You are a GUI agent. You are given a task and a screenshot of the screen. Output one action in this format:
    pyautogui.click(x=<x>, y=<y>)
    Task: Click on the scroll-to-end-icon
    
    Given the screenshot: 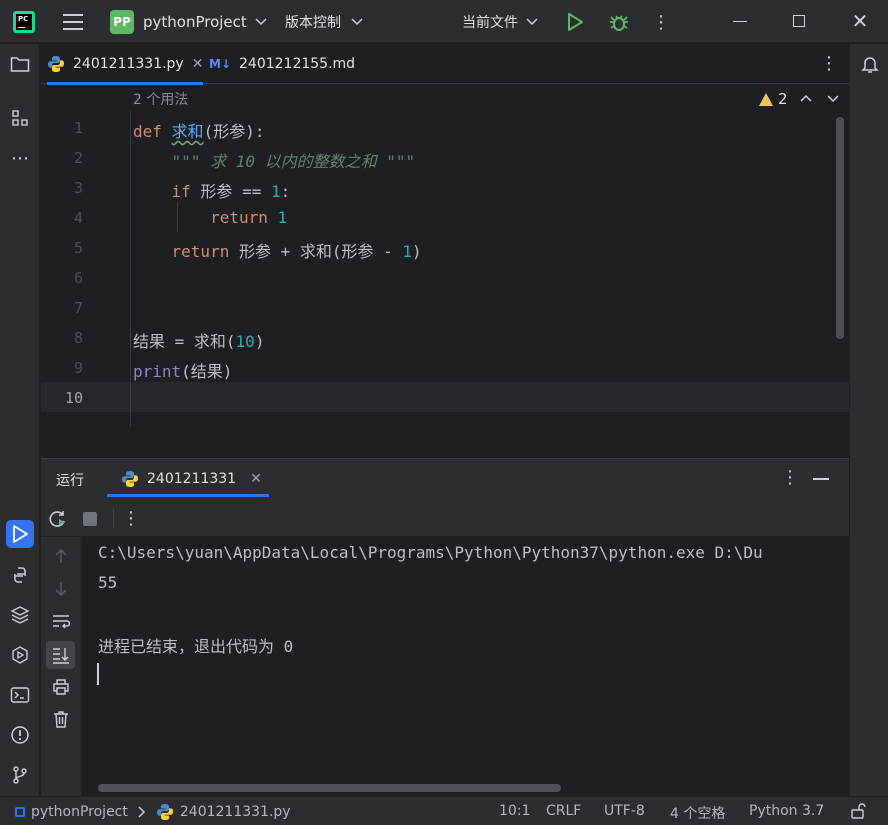 What is the action you would take?
    pyautogui.click(x=61, y=655)
    